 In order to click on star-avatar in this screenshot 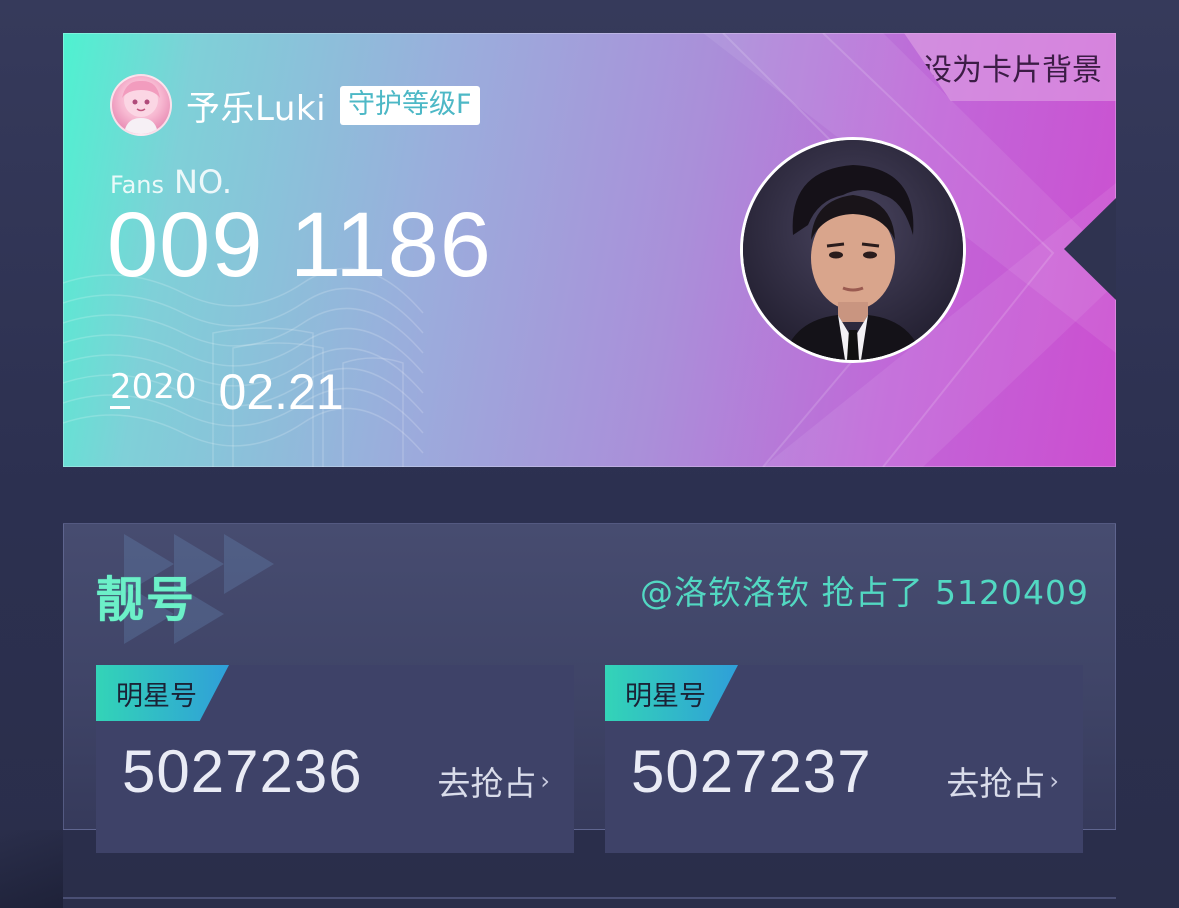, I will do `click(853, 250)`.